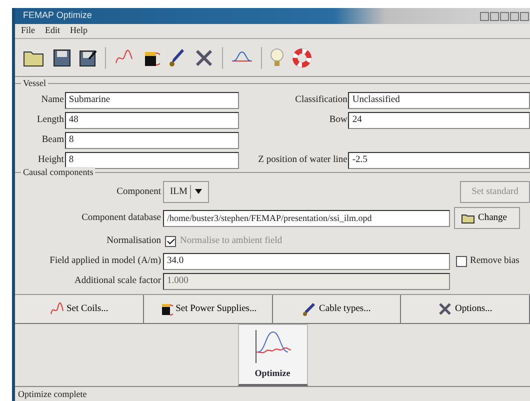  What do you see at coordinates (439, 160) in the screenshot?
I see `input-field: -2.5` at bounding box center [439, 160].